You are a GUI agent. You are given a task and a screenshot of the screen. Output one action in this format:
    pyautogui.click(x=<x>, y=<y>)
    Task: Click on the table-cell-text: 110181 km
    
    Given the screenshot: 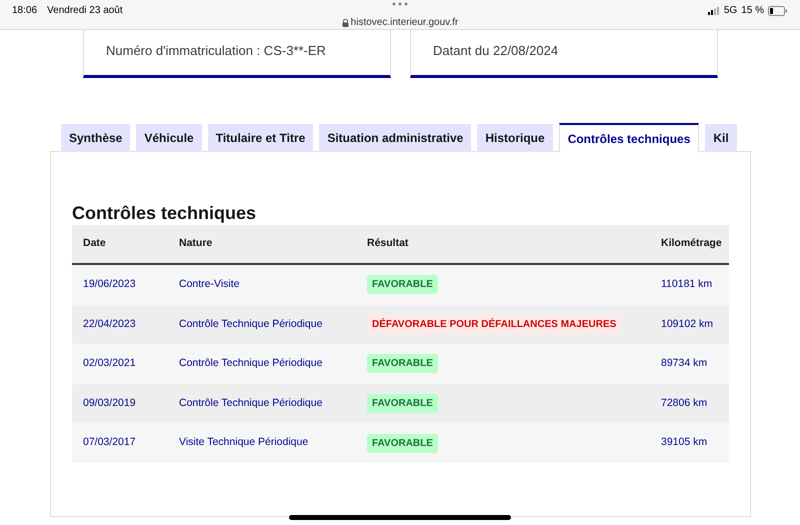 What is the action you would take?
    pyautogui.click(x=687, y=284)
    